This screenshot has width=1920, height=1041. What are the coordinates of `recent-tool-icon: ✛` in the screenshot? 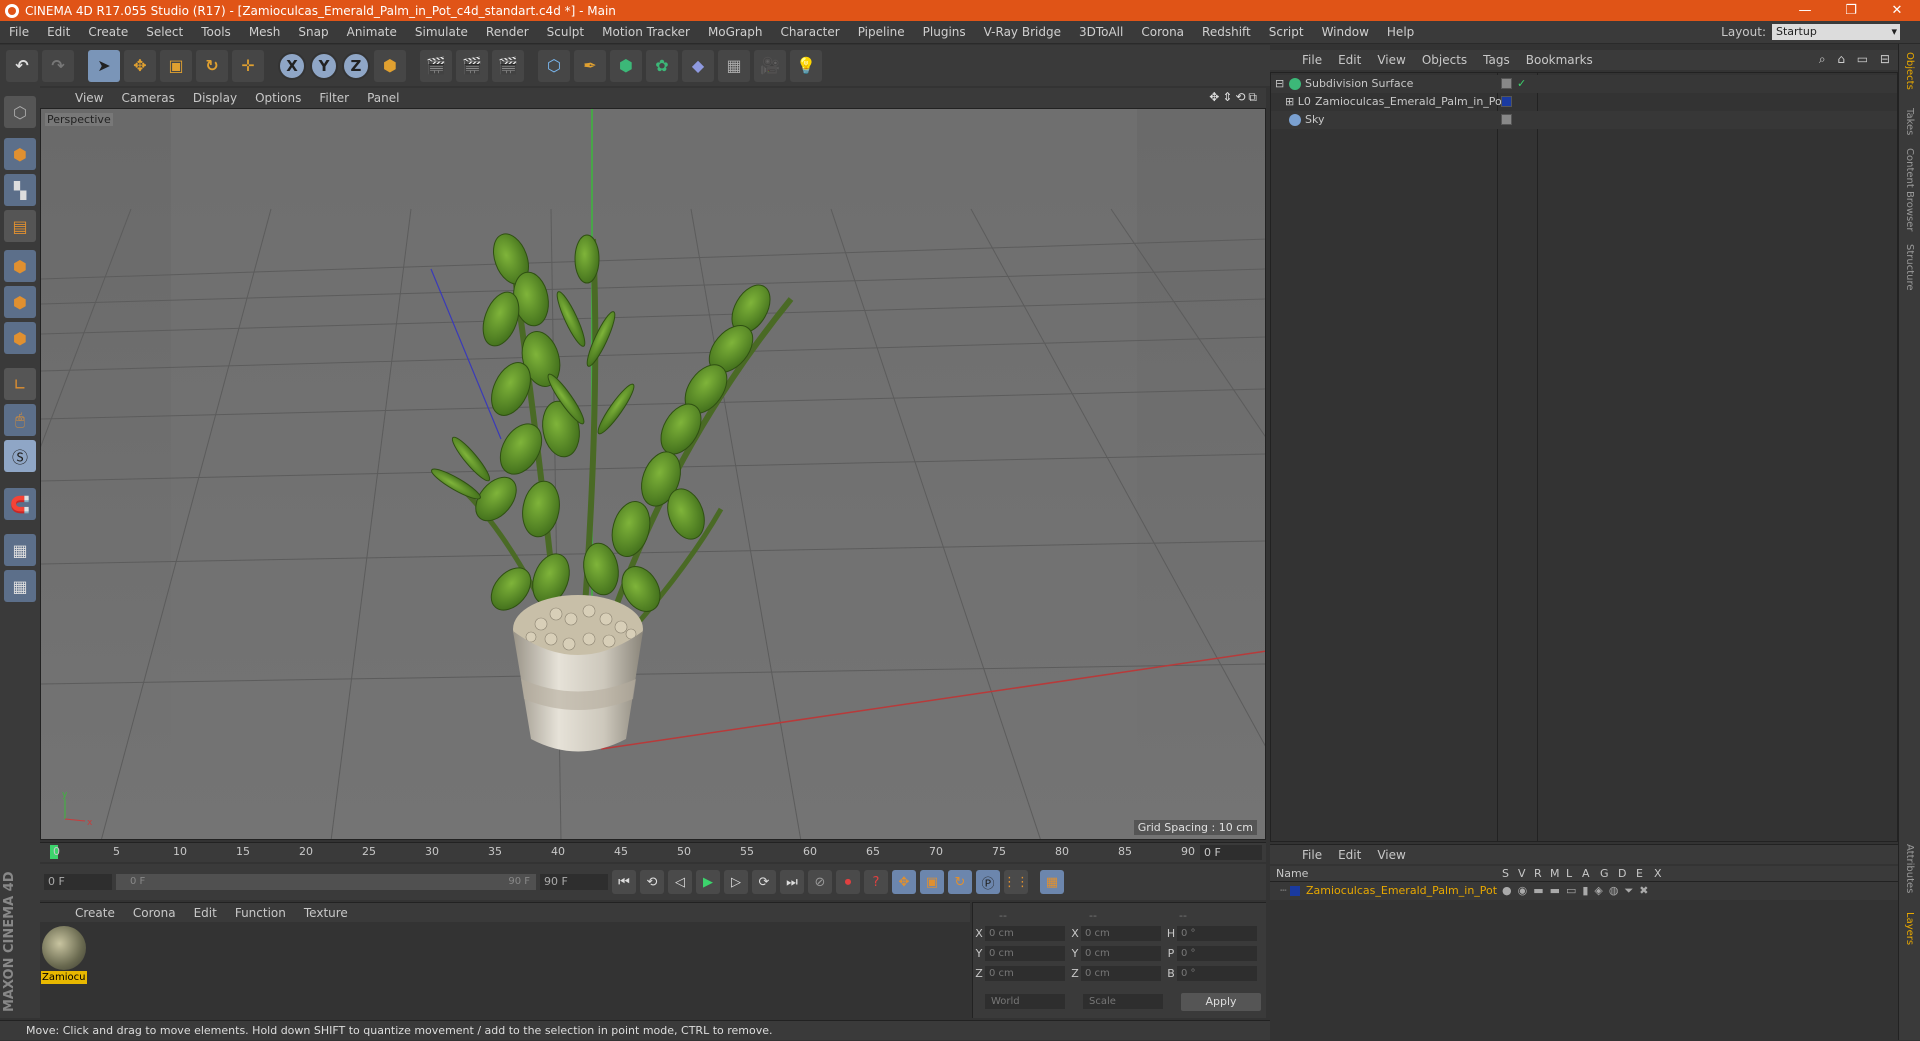 It's located at (248, 65).